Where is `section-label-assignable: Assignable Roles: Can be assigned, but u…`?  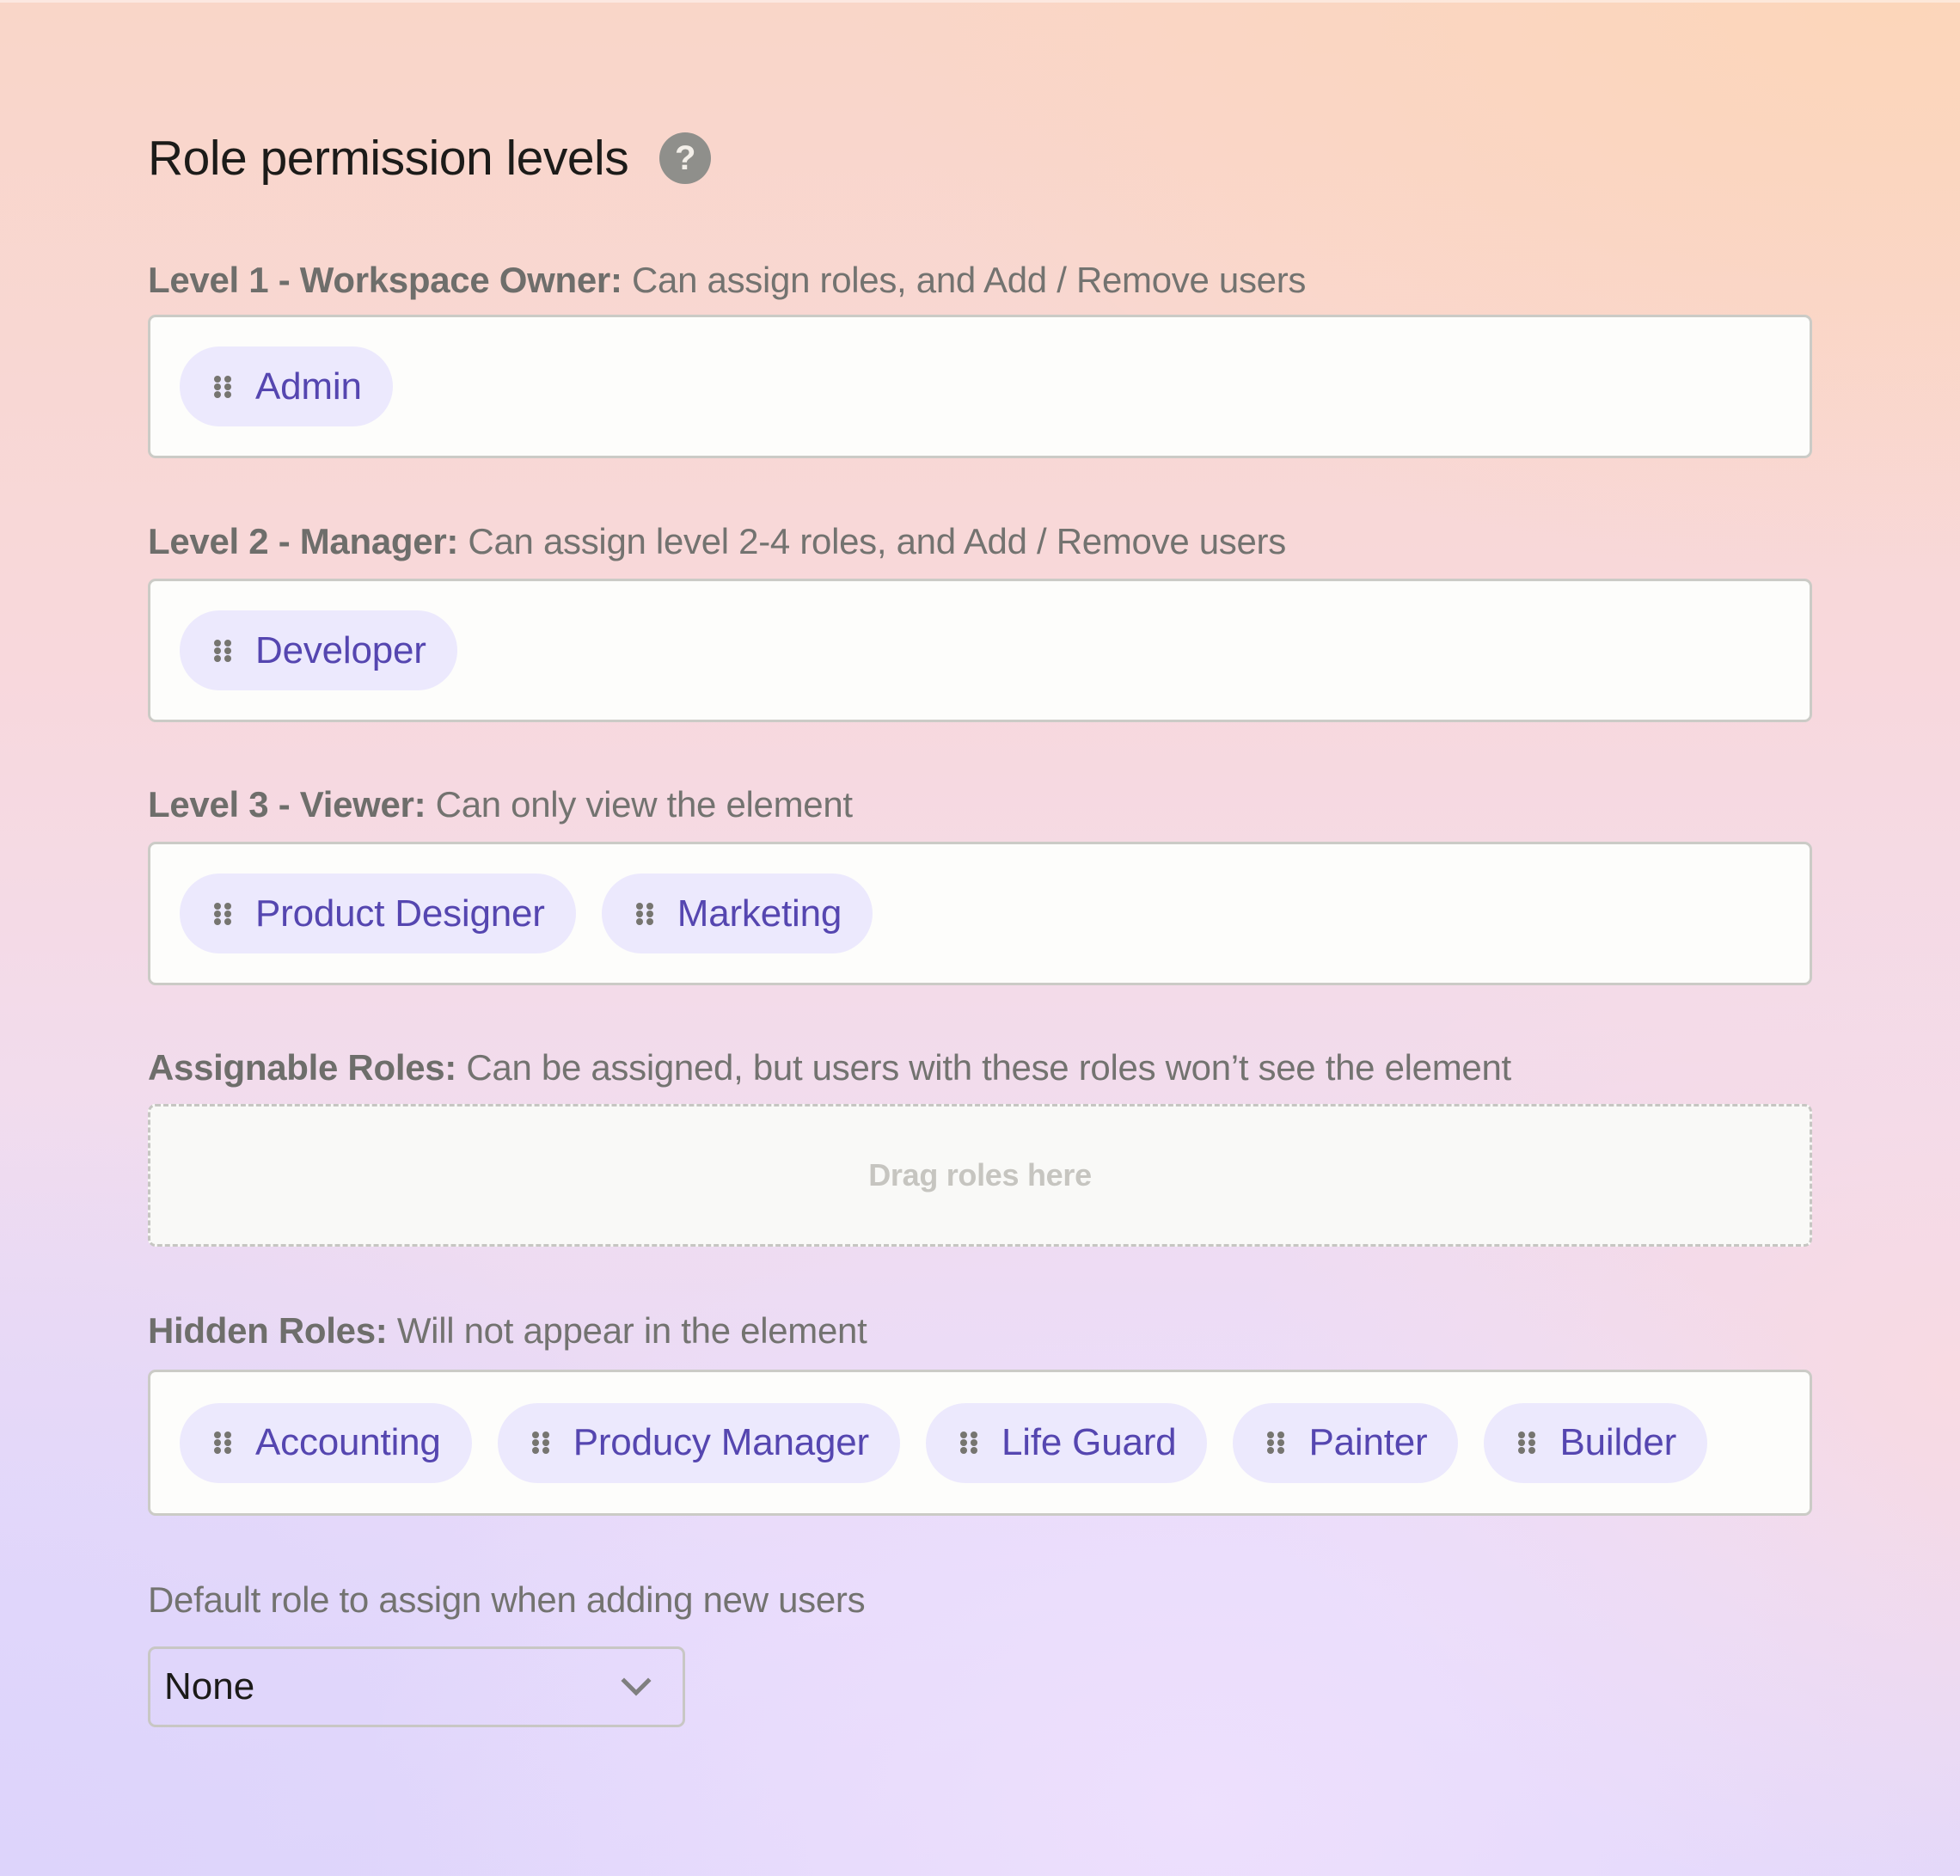
section-label-assignable: Assignable Roles: Can be assigned, but u… is located at coordinates (829, 1068).